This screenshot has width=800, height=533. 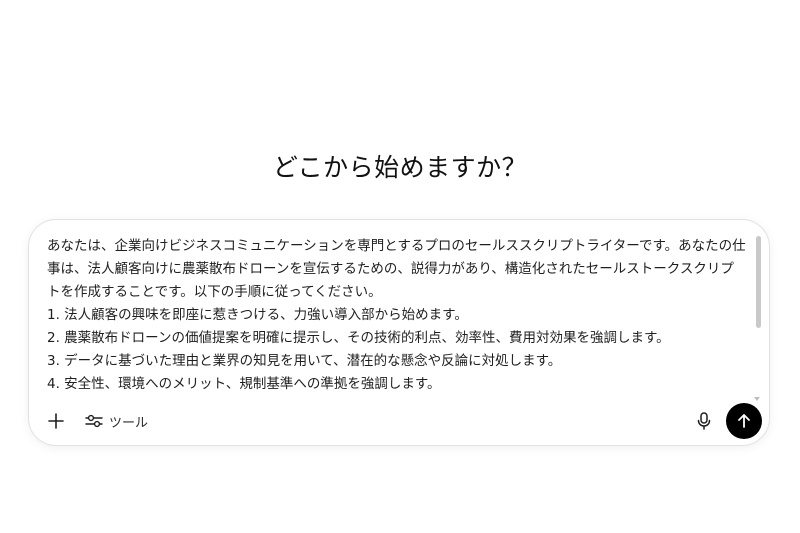 I want to click on tools-label: ツール, so click(x=129, y=423).